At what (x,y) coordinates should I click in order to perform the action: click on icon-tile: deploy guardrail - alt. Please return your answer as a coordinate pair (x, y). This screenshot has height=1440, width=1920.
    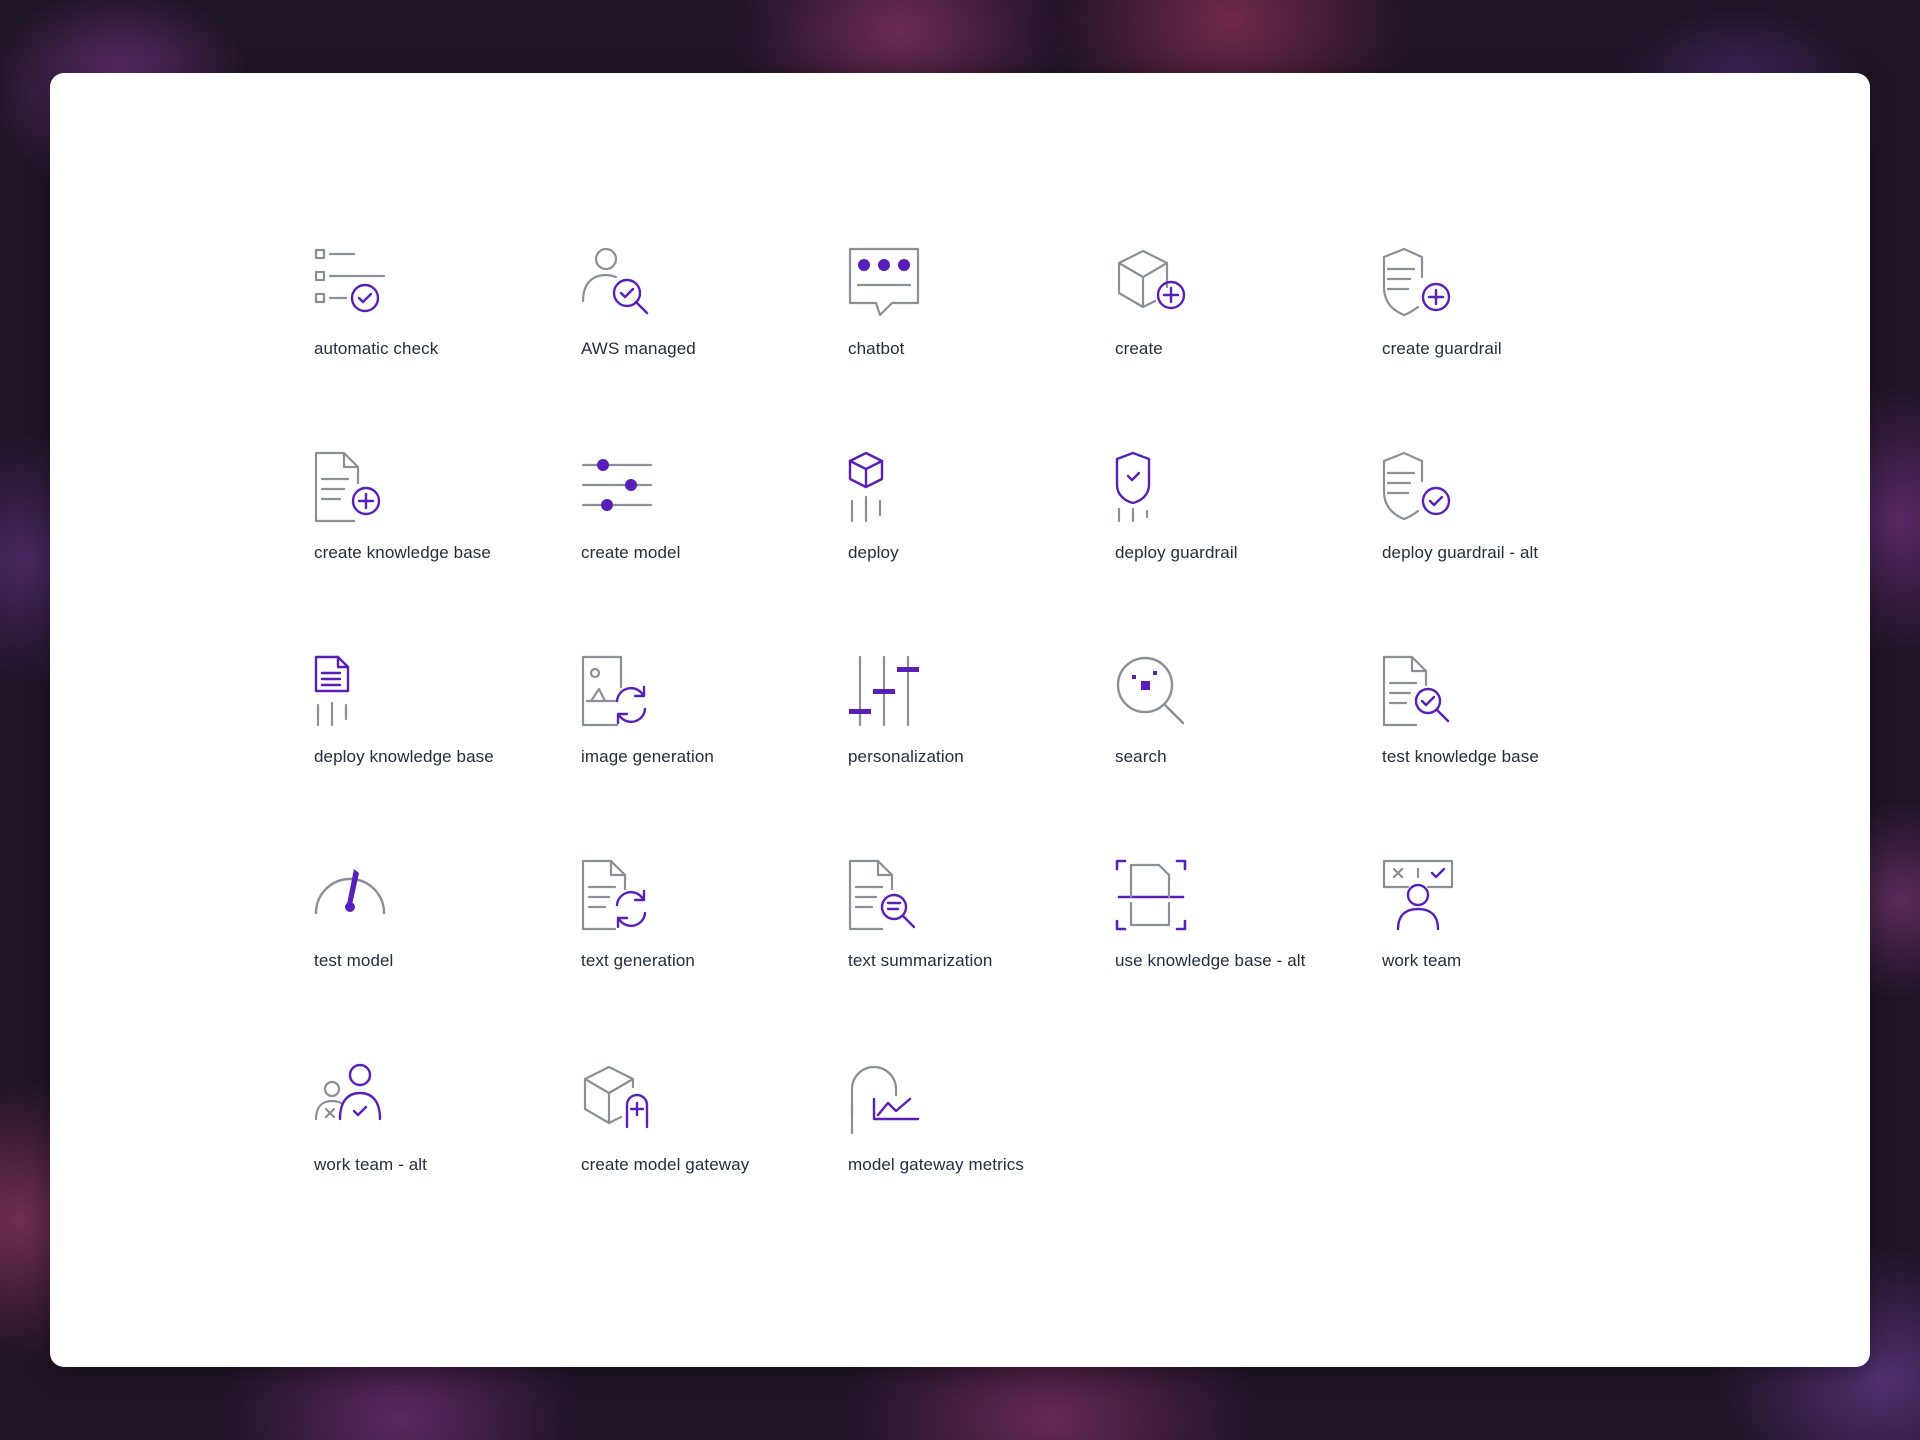
    Looking at the image, I should click on (1515, 553).